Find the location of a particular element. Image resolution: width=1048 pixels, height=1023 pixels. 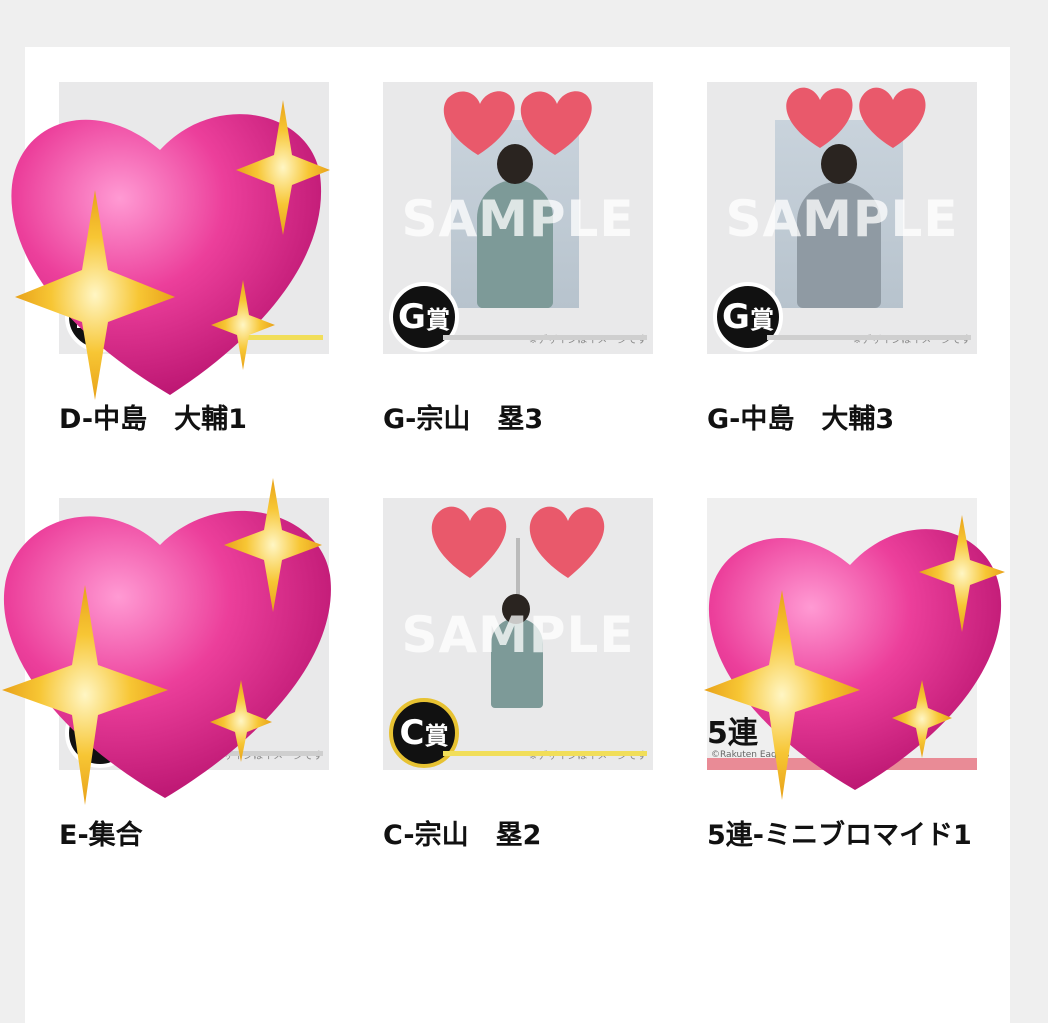

keychain-ring is located at coordinates (518, 568).